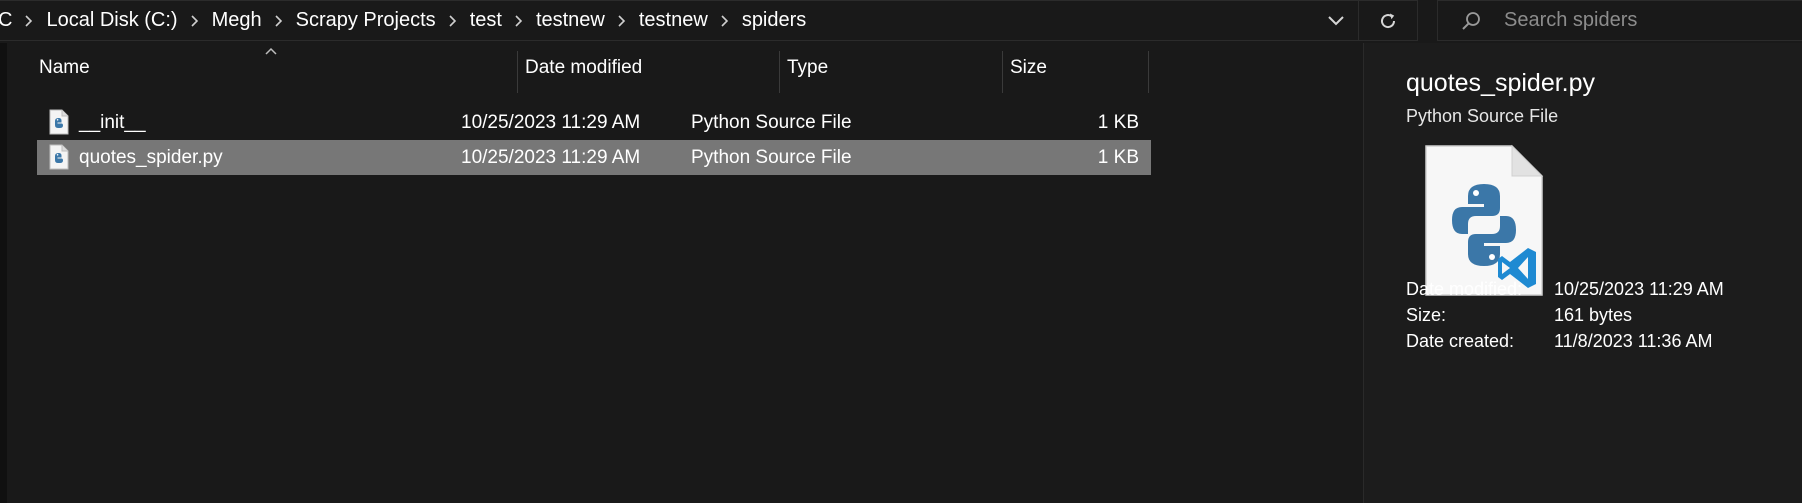  What do you see at coordinates (1079, 68) in the screenshot?
I see `column-header-size: Size` at bounding box center [1079, 68].